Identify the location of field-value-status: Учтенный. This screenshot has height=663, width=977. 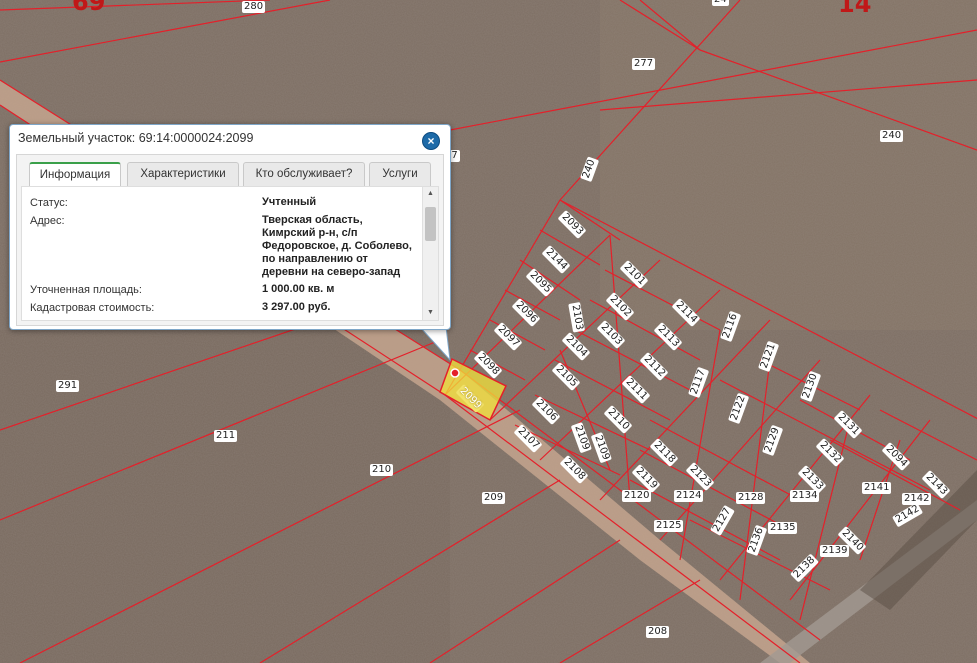
(289, 202).